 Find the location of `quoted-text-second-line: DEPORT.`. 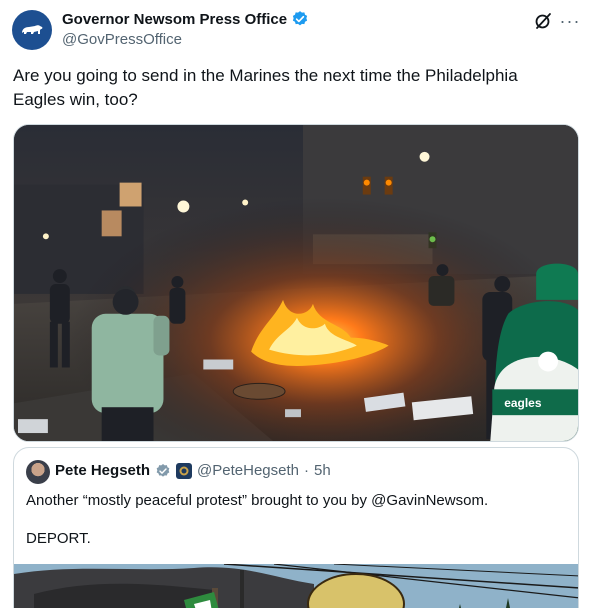

quoted-text-second-line: DEPORT. is located at coordinates (58, 538).